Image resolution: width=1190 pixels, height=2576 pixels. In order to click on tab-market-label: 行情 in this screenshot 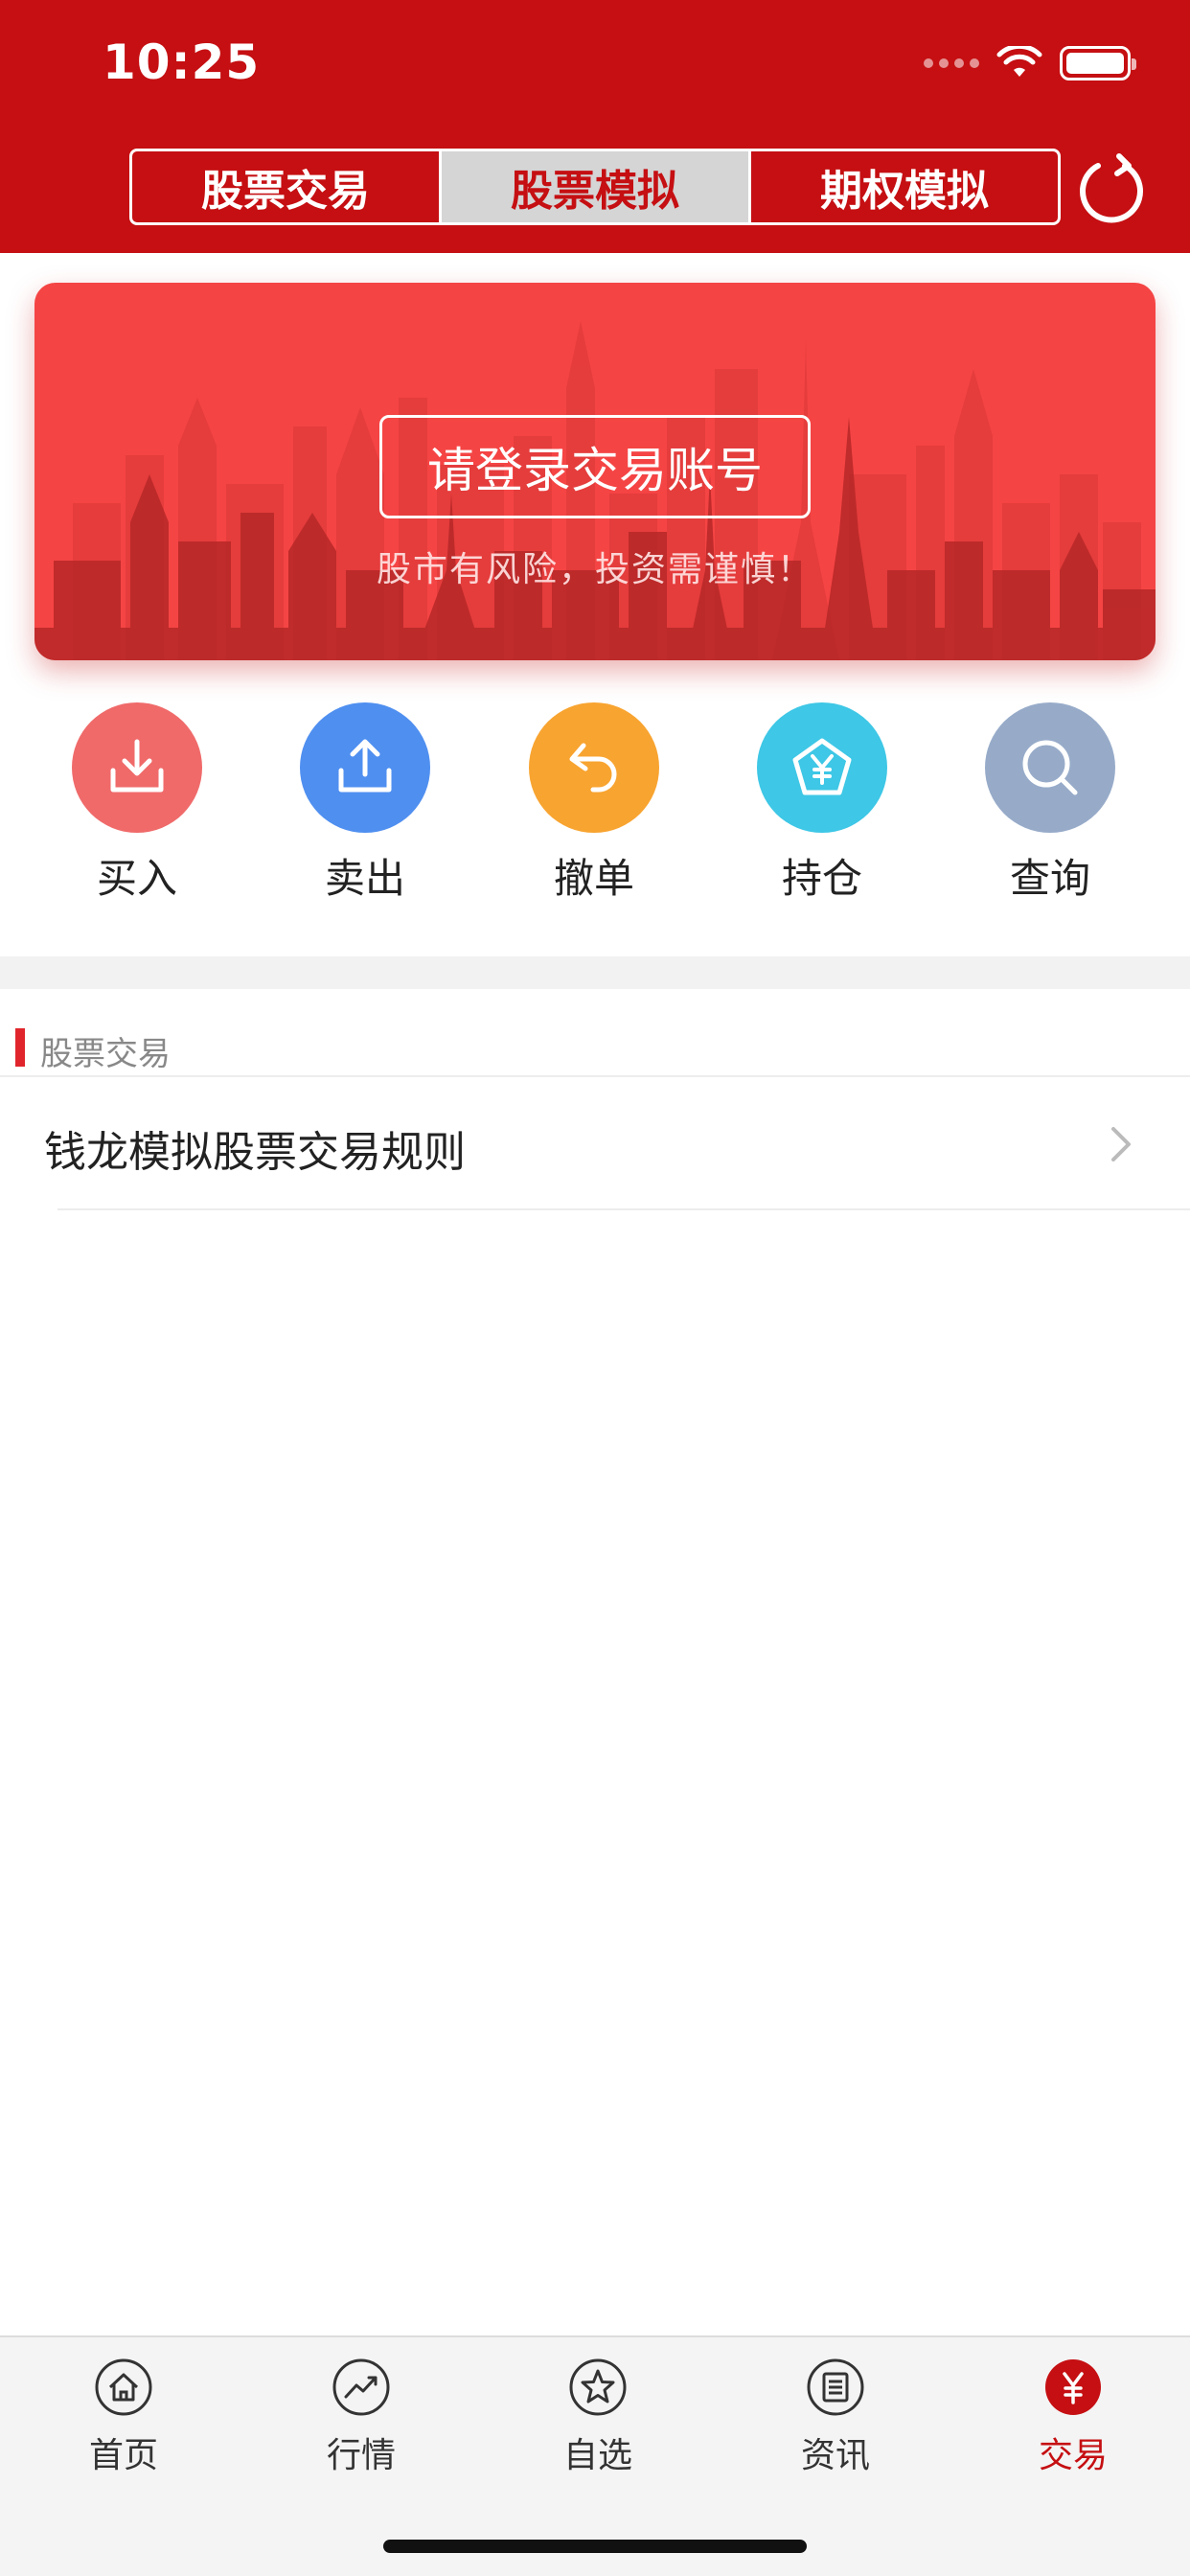, I will do `click(361, 2455)`.